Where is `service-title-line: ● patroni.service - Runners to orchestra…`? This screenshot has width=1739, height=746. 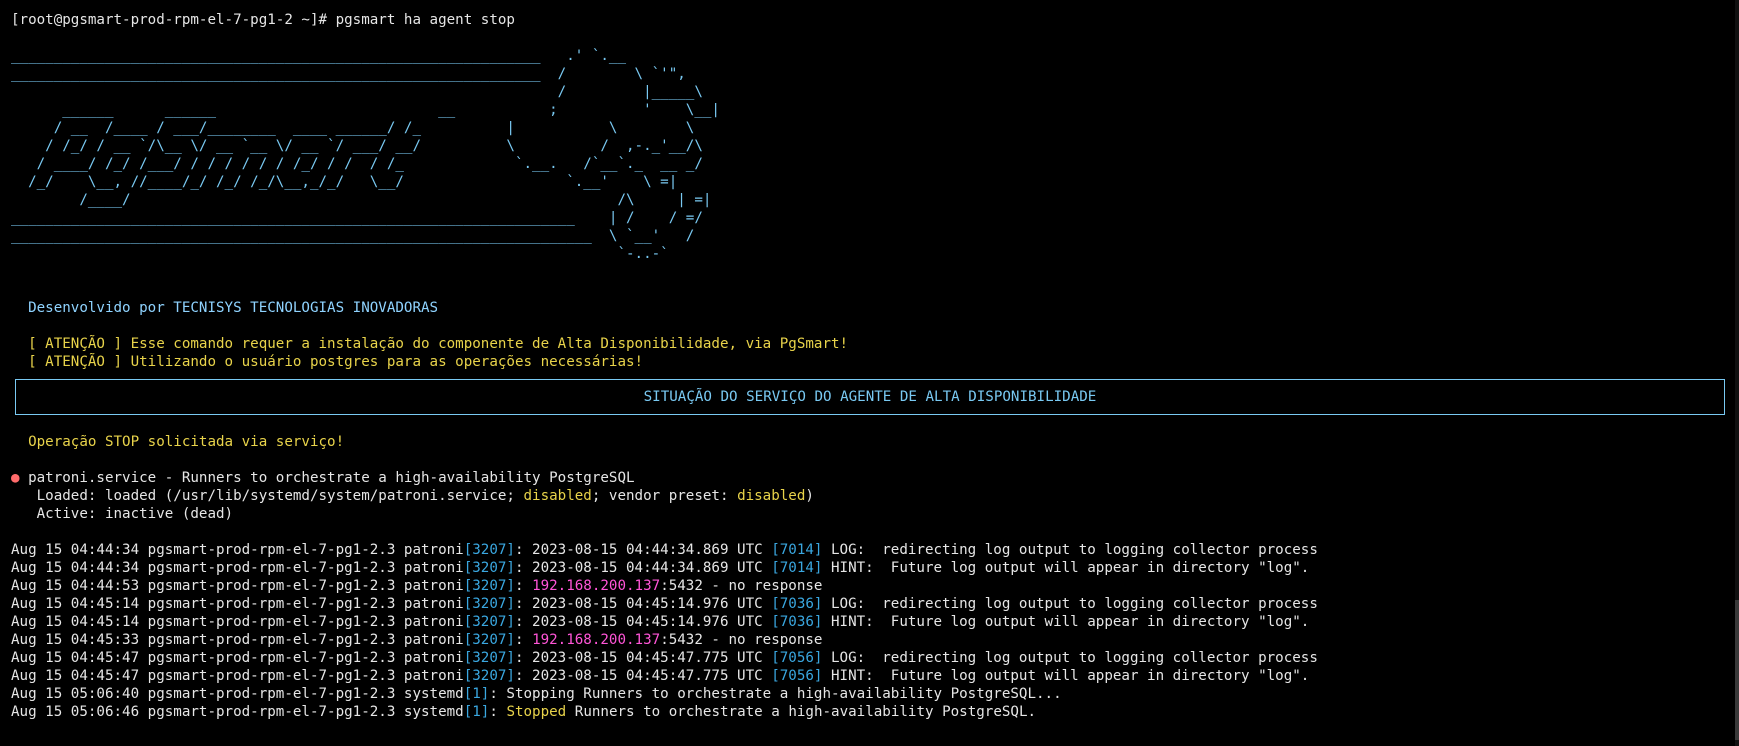 service-title-line: ● patroni.service - Runners to orchestra… is located at coordinates (875, 478).